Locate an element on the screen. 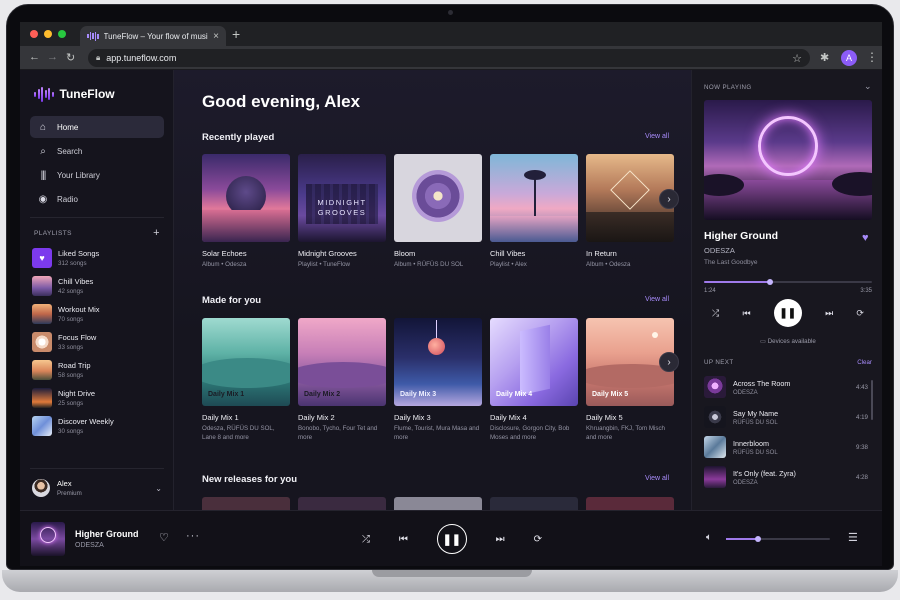  chevron-down-icon: ⌄ is located at coordinates (868, 86).